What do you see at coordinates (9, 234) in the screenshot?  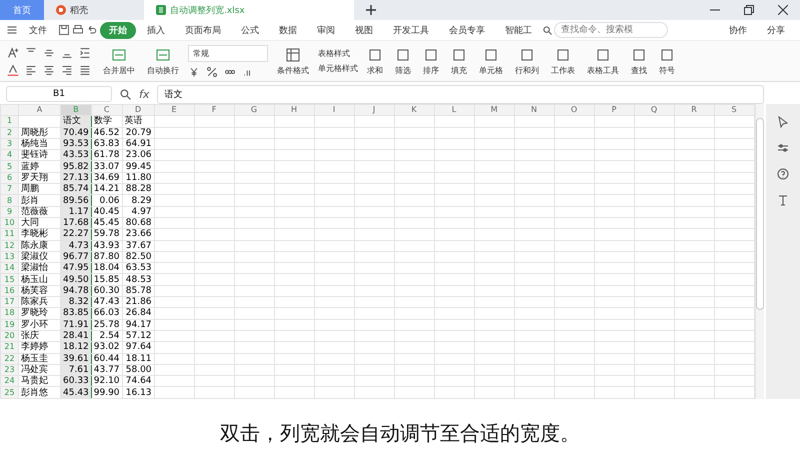 I see `row-header: 11` at bounding box center [9, 234].